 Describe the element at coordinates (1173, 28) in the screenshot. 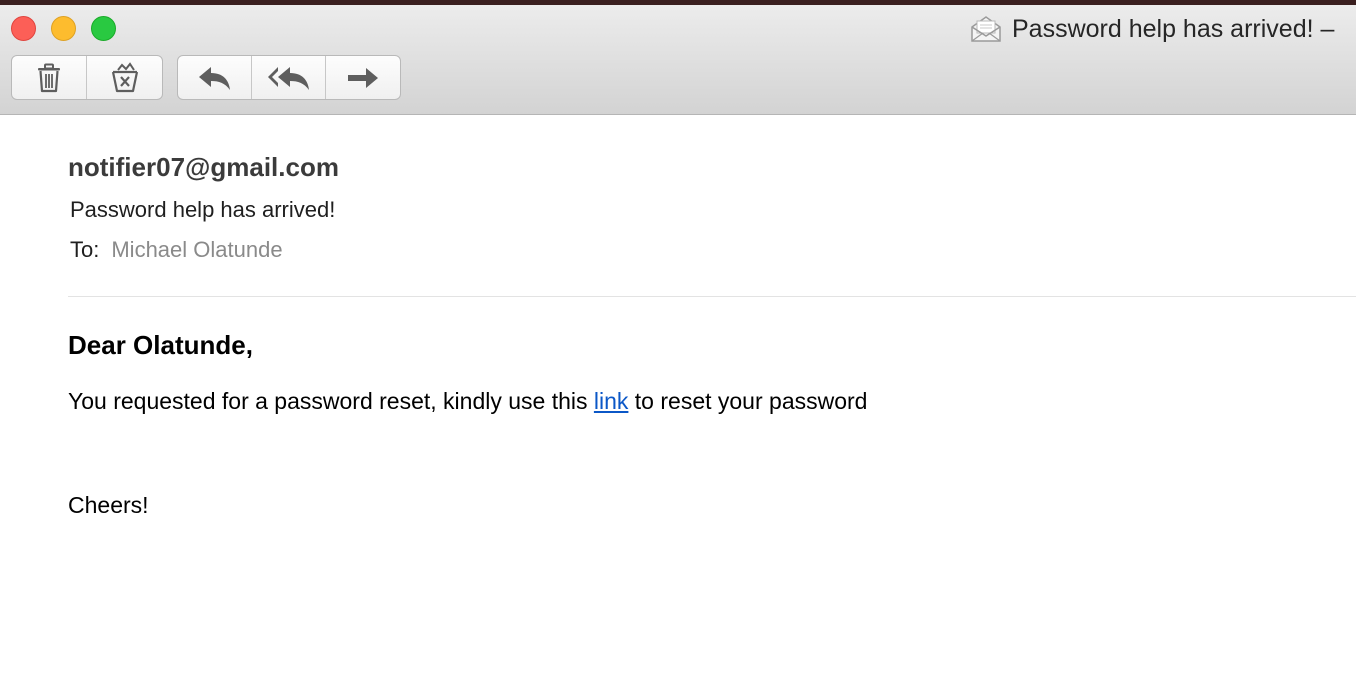

I see `window-title: Password help has arrived! –` at that location.